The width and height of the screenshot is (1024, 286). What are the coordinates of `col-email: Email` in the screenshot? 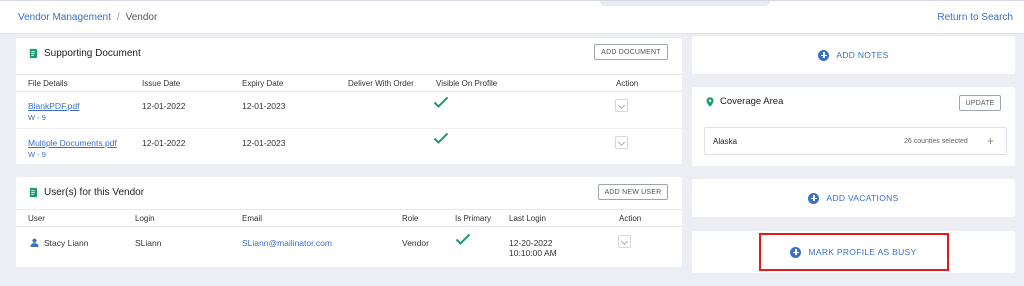 It's located at (252, 218).